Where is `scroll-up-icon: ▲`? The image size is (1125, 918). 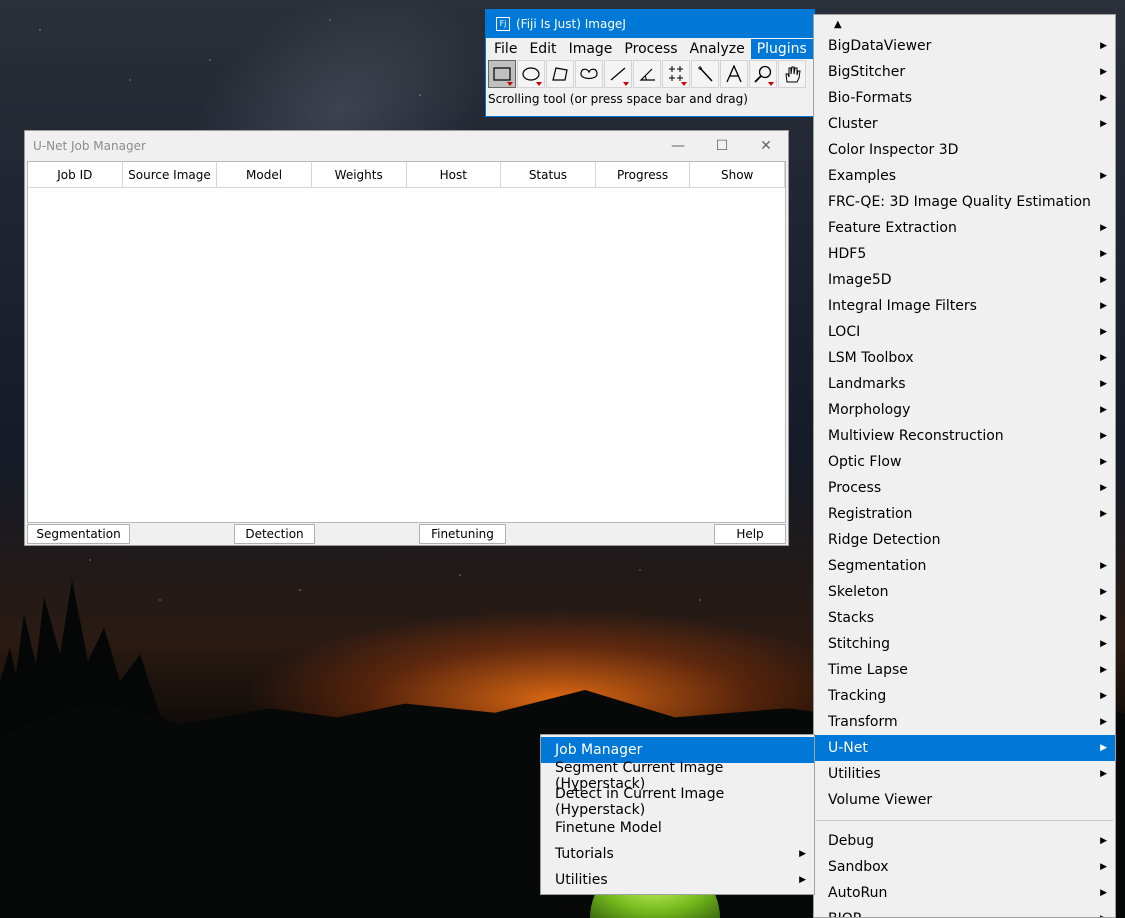 scroll-up-icon: ▲ is located at coordinates (964, 24).